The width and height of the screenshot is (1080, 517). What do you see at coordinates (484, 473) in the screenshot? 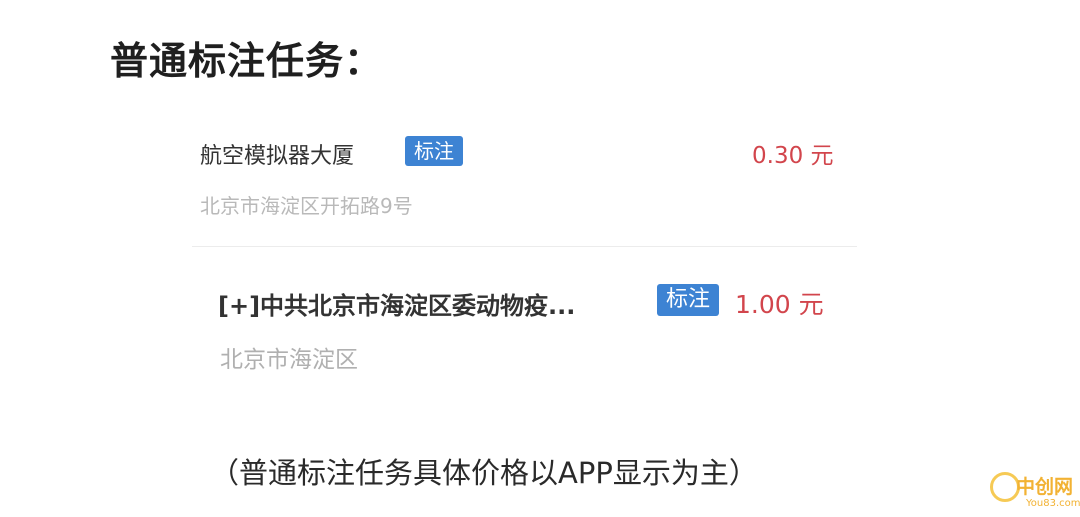
I see `price-footnote: （普通标注任务具体价格以APP显示为主）` at bounding box center [484, 473].